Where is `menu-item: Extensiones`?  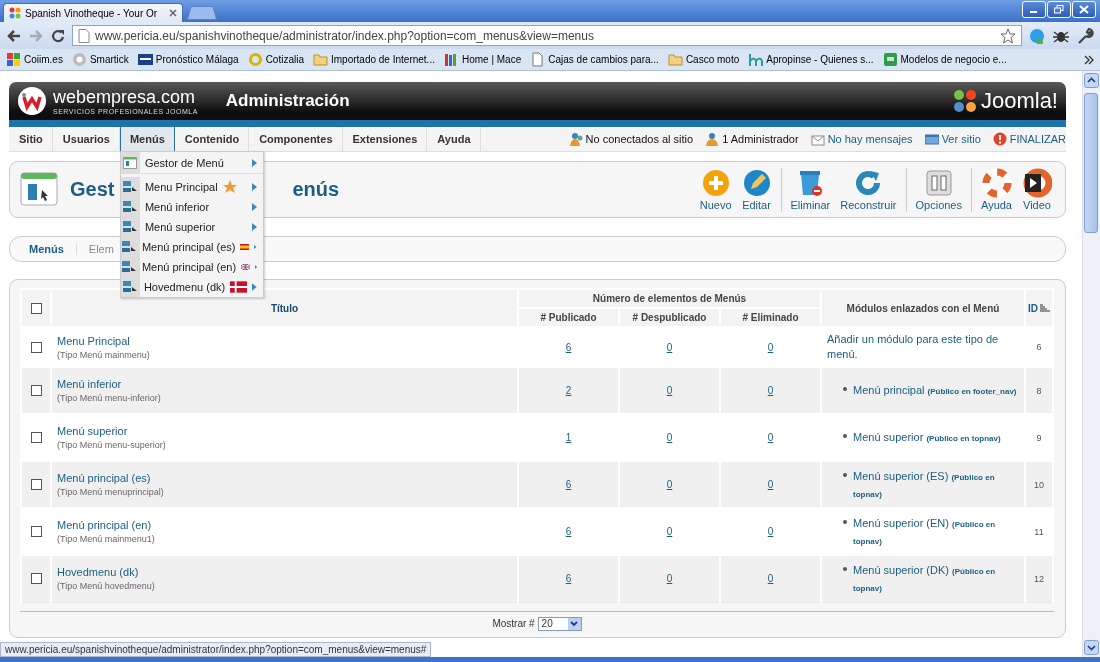
menu-item: Extensiones is located at coordinates (385, 139).